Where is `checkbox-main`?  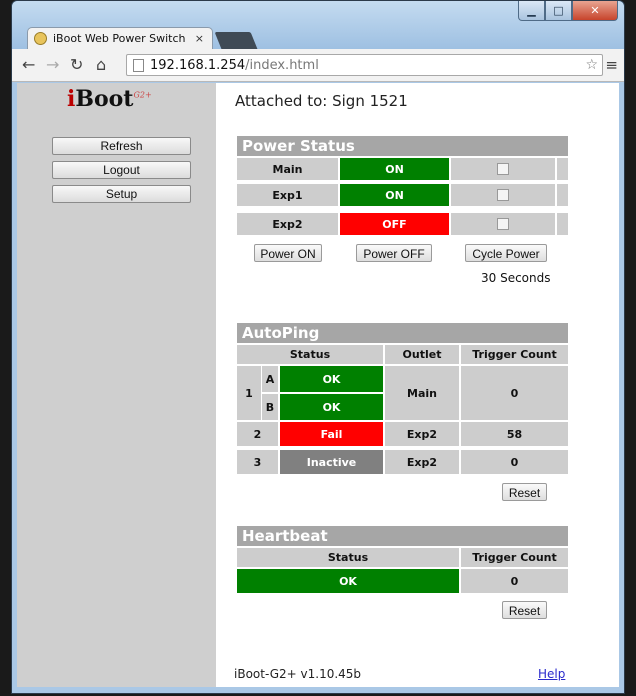
checkbox-main is located at coordinates (503, 169).